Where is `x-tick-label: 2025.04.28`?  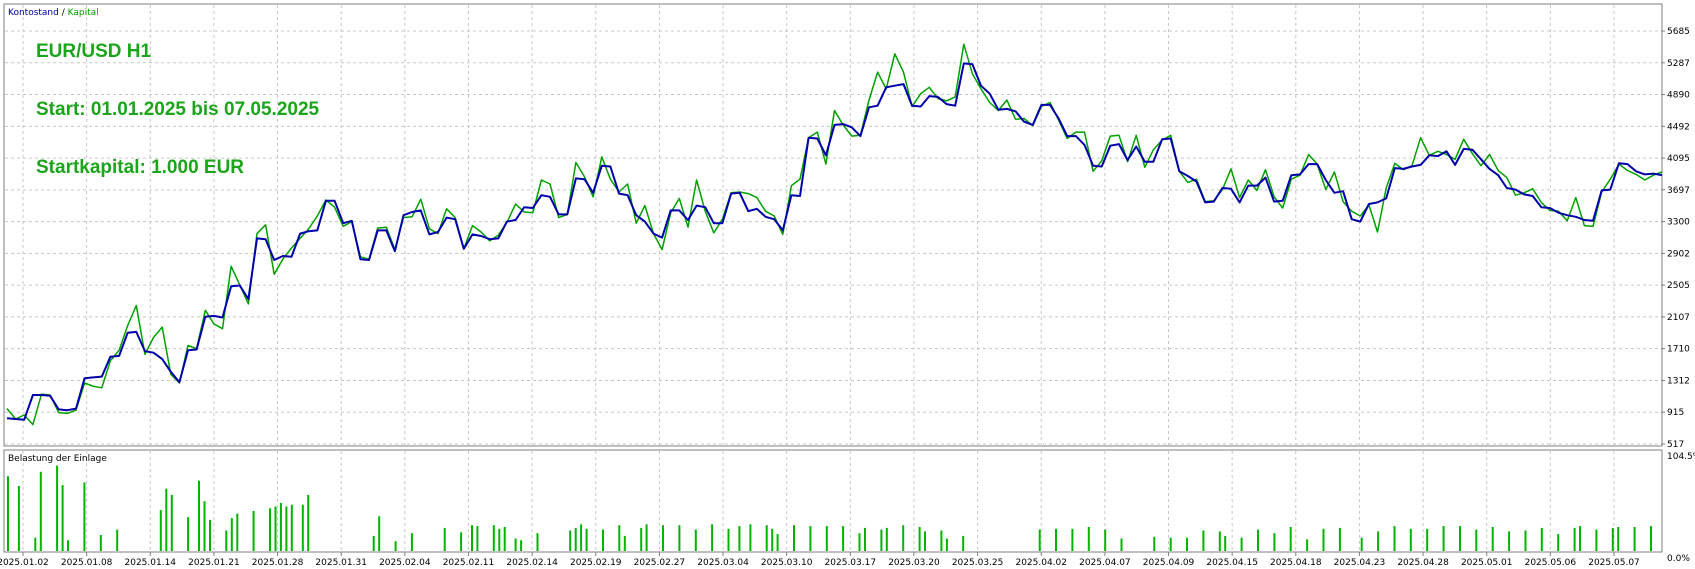
x-tick-label: 2025.04.28 is located at coordinates (1423, 563).